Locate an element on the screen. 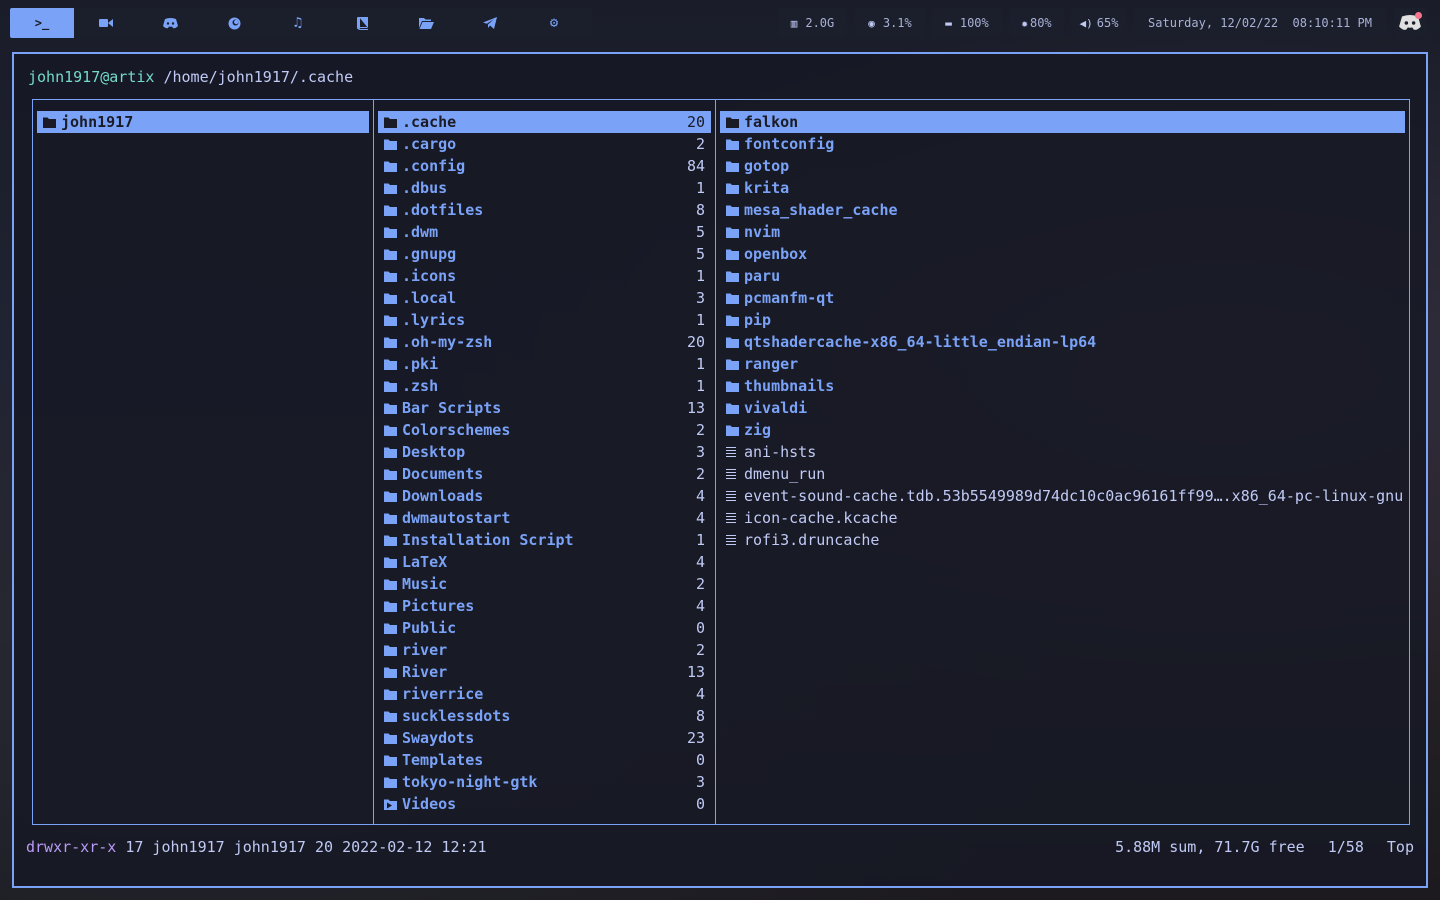 Image resolution: width=1440 pixels, height=900 pixels. telegram-icon is located at coordinates (490, 23).